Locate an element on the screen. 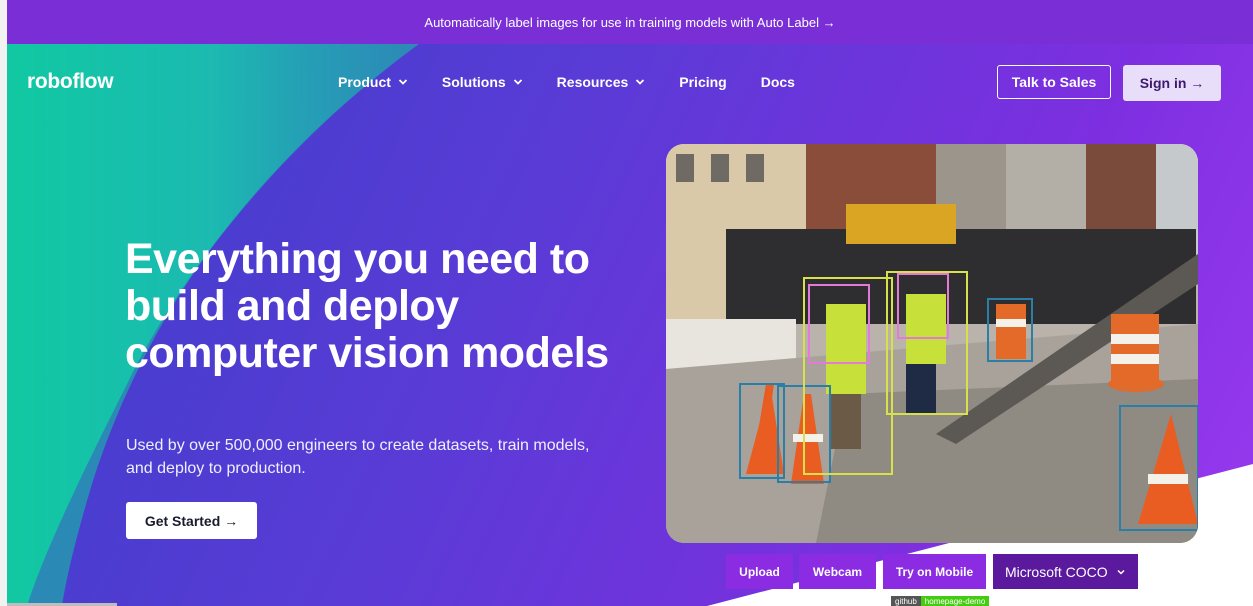 The width and height of the screenshot is (1253, 606). nav-item-label: Docs is located at coordinates (777, 82).